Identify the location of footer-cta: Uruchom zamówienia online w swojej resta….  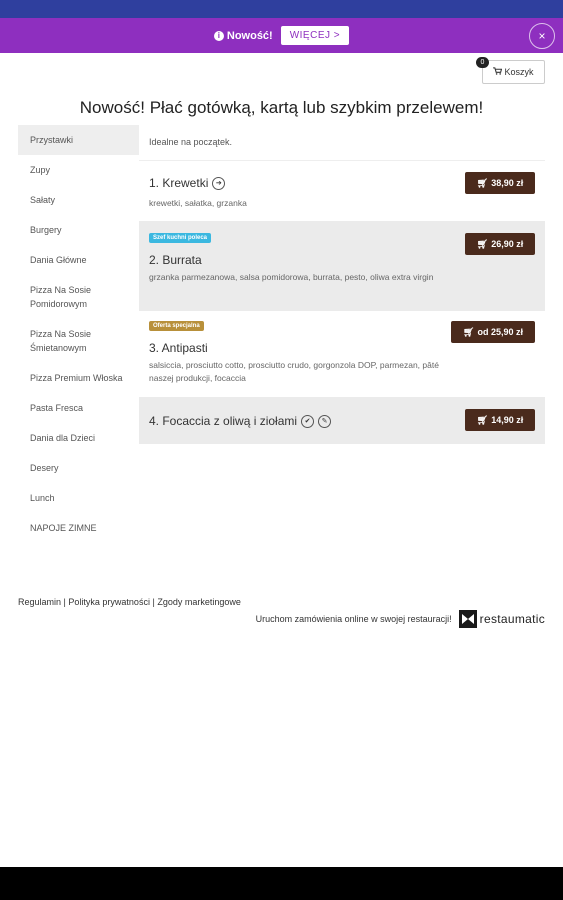
(400, 619).